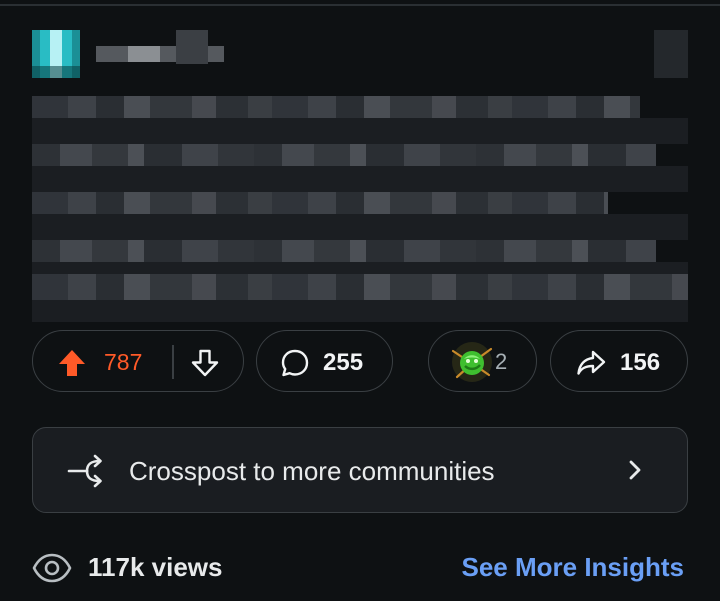 The height and width of the screenshot is (601, 720). What do you see at coordinates (205, 363) in the screenshot?
I see `downvote-icon` at bounding box center [205, 363].